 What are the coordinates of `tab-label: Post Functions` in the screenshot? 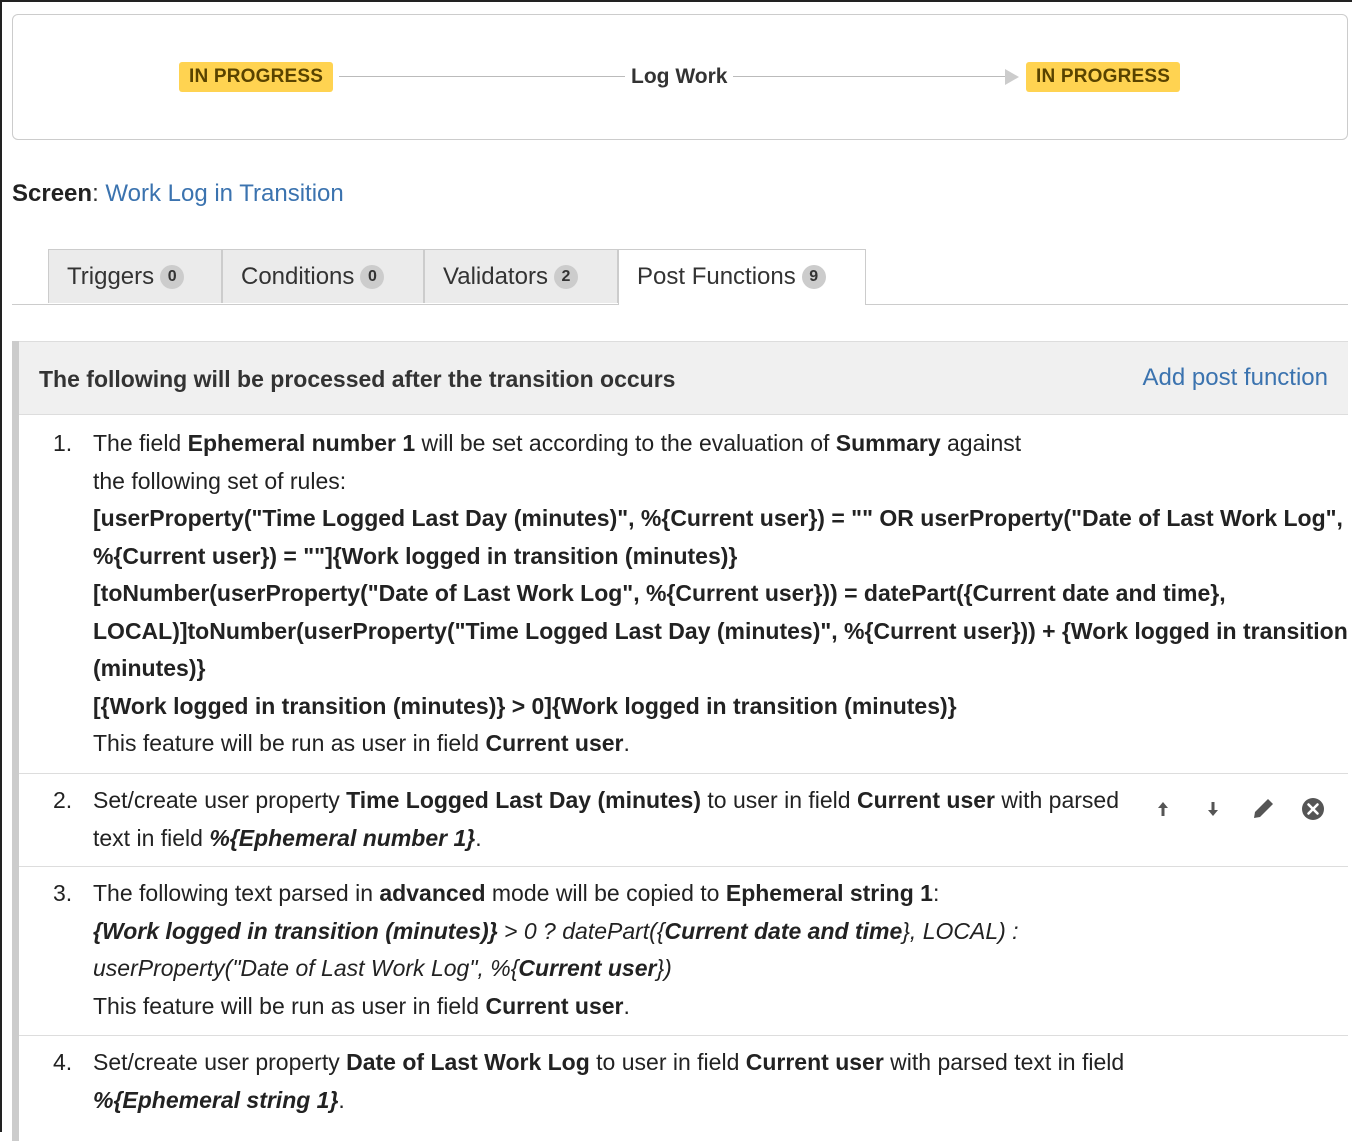 It's located at (716, 276).